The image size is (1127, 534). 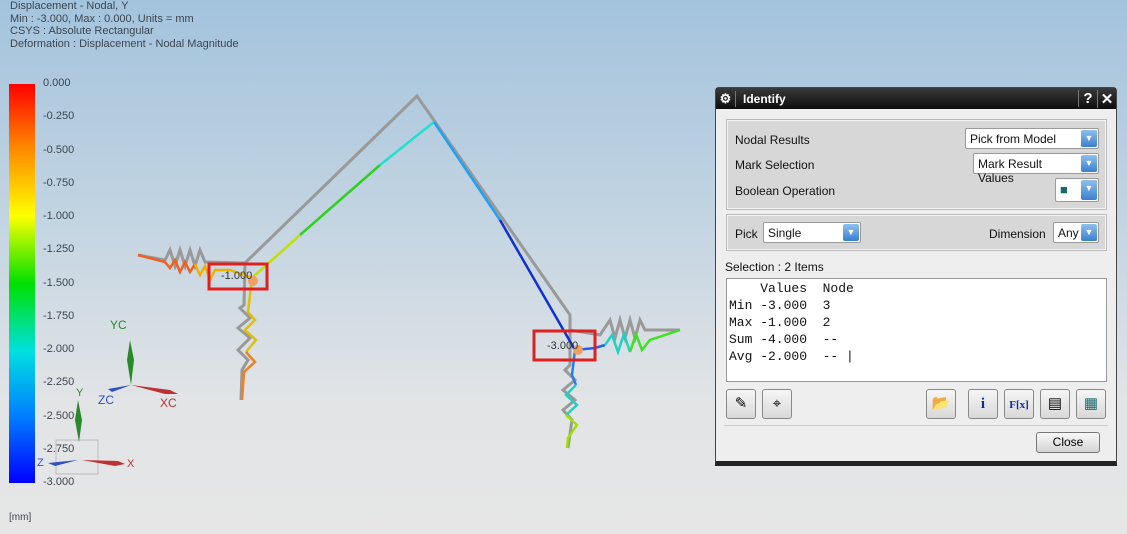 I want to click on mark-selection-label: Mark Selection, so click(x=775, y=165).